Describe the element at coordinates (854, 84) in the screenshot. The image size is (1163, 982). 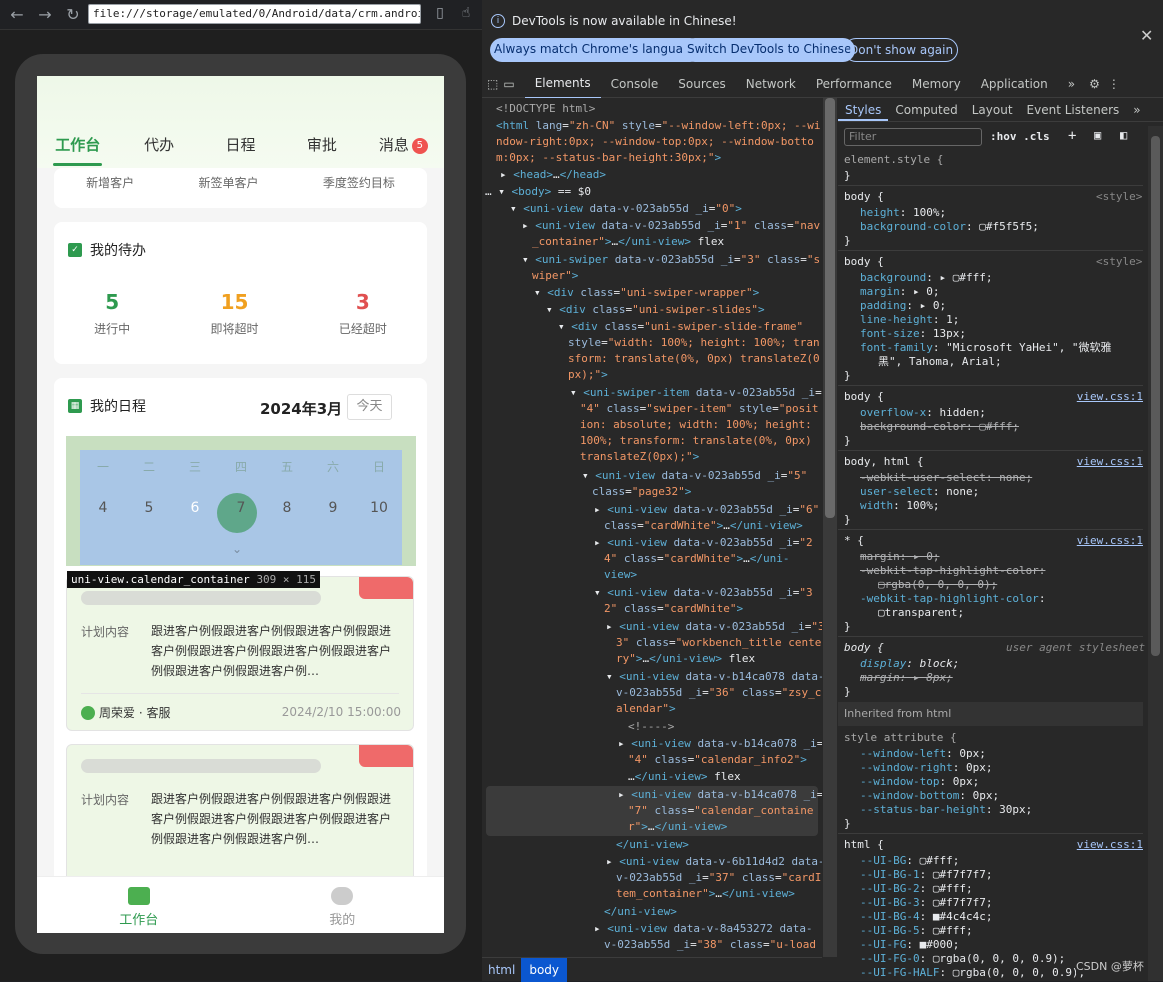
I see `tab-performance: Performance` at that location.